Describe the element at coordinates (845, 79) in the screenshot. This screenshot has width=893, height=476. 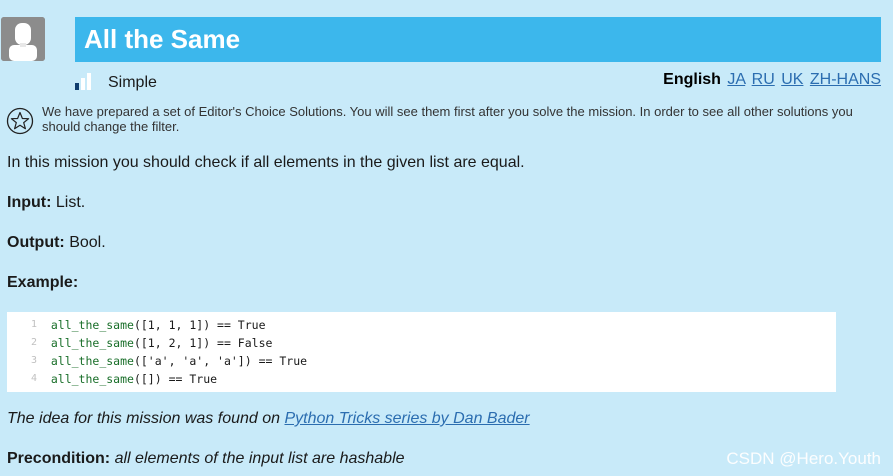
I see `language-link-zh-hans: ZH-HANS` at that location.